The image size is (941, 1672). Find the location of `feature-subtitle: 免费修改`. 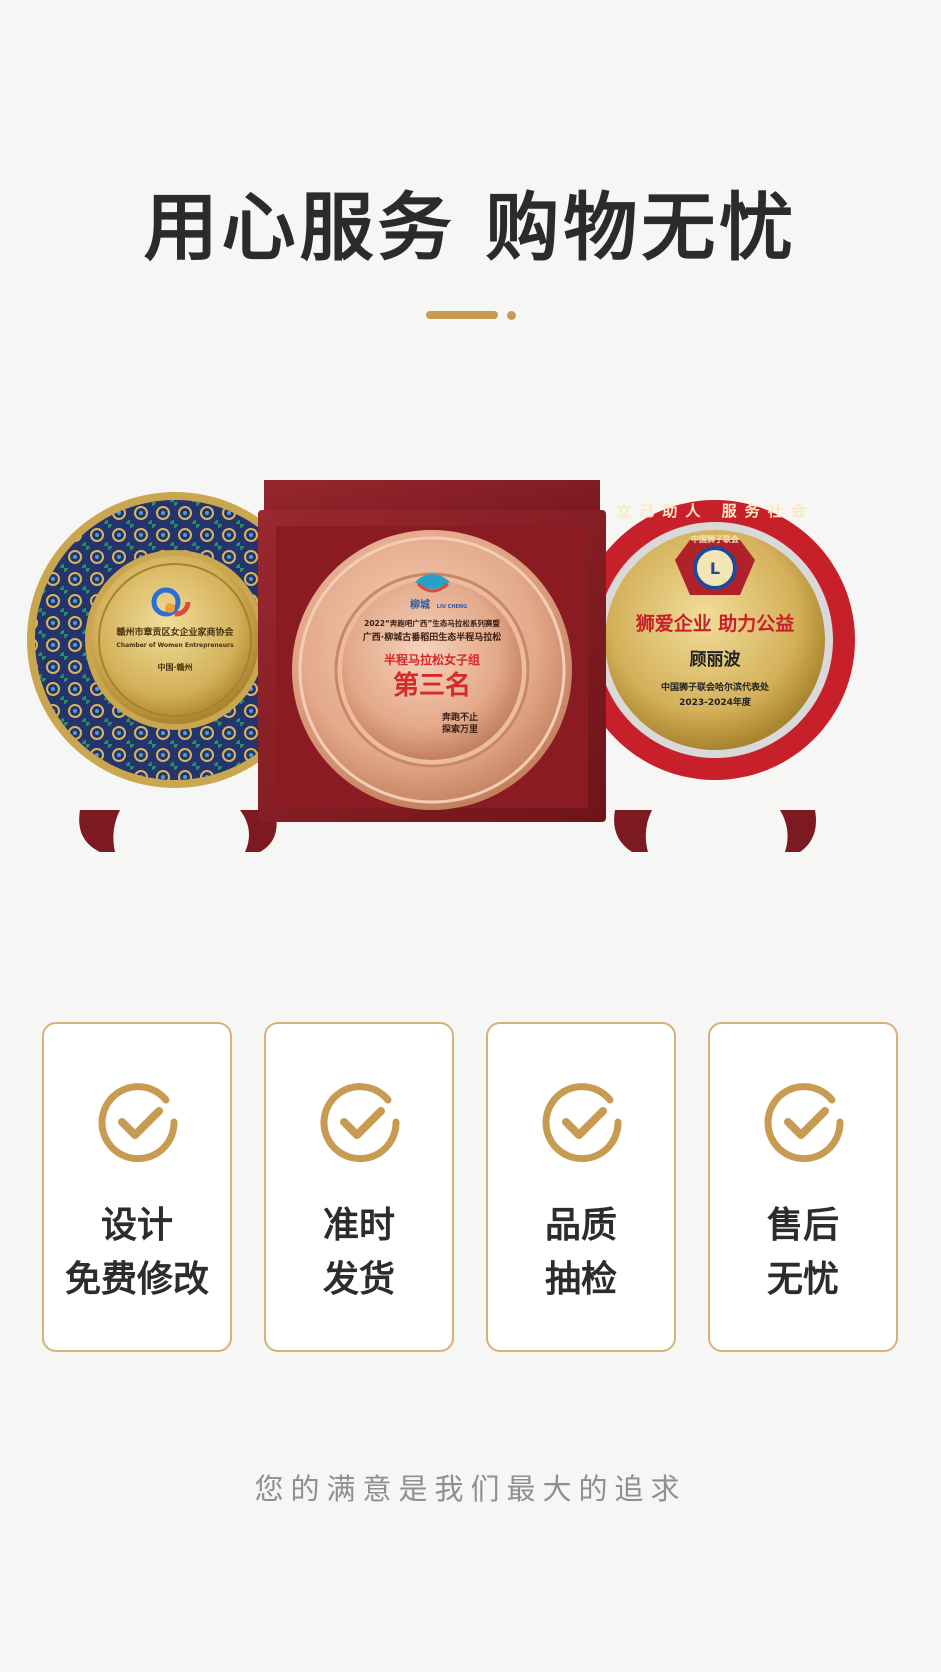

feature-subtitle: 免费修改 is located at coordinates (136, 1279).